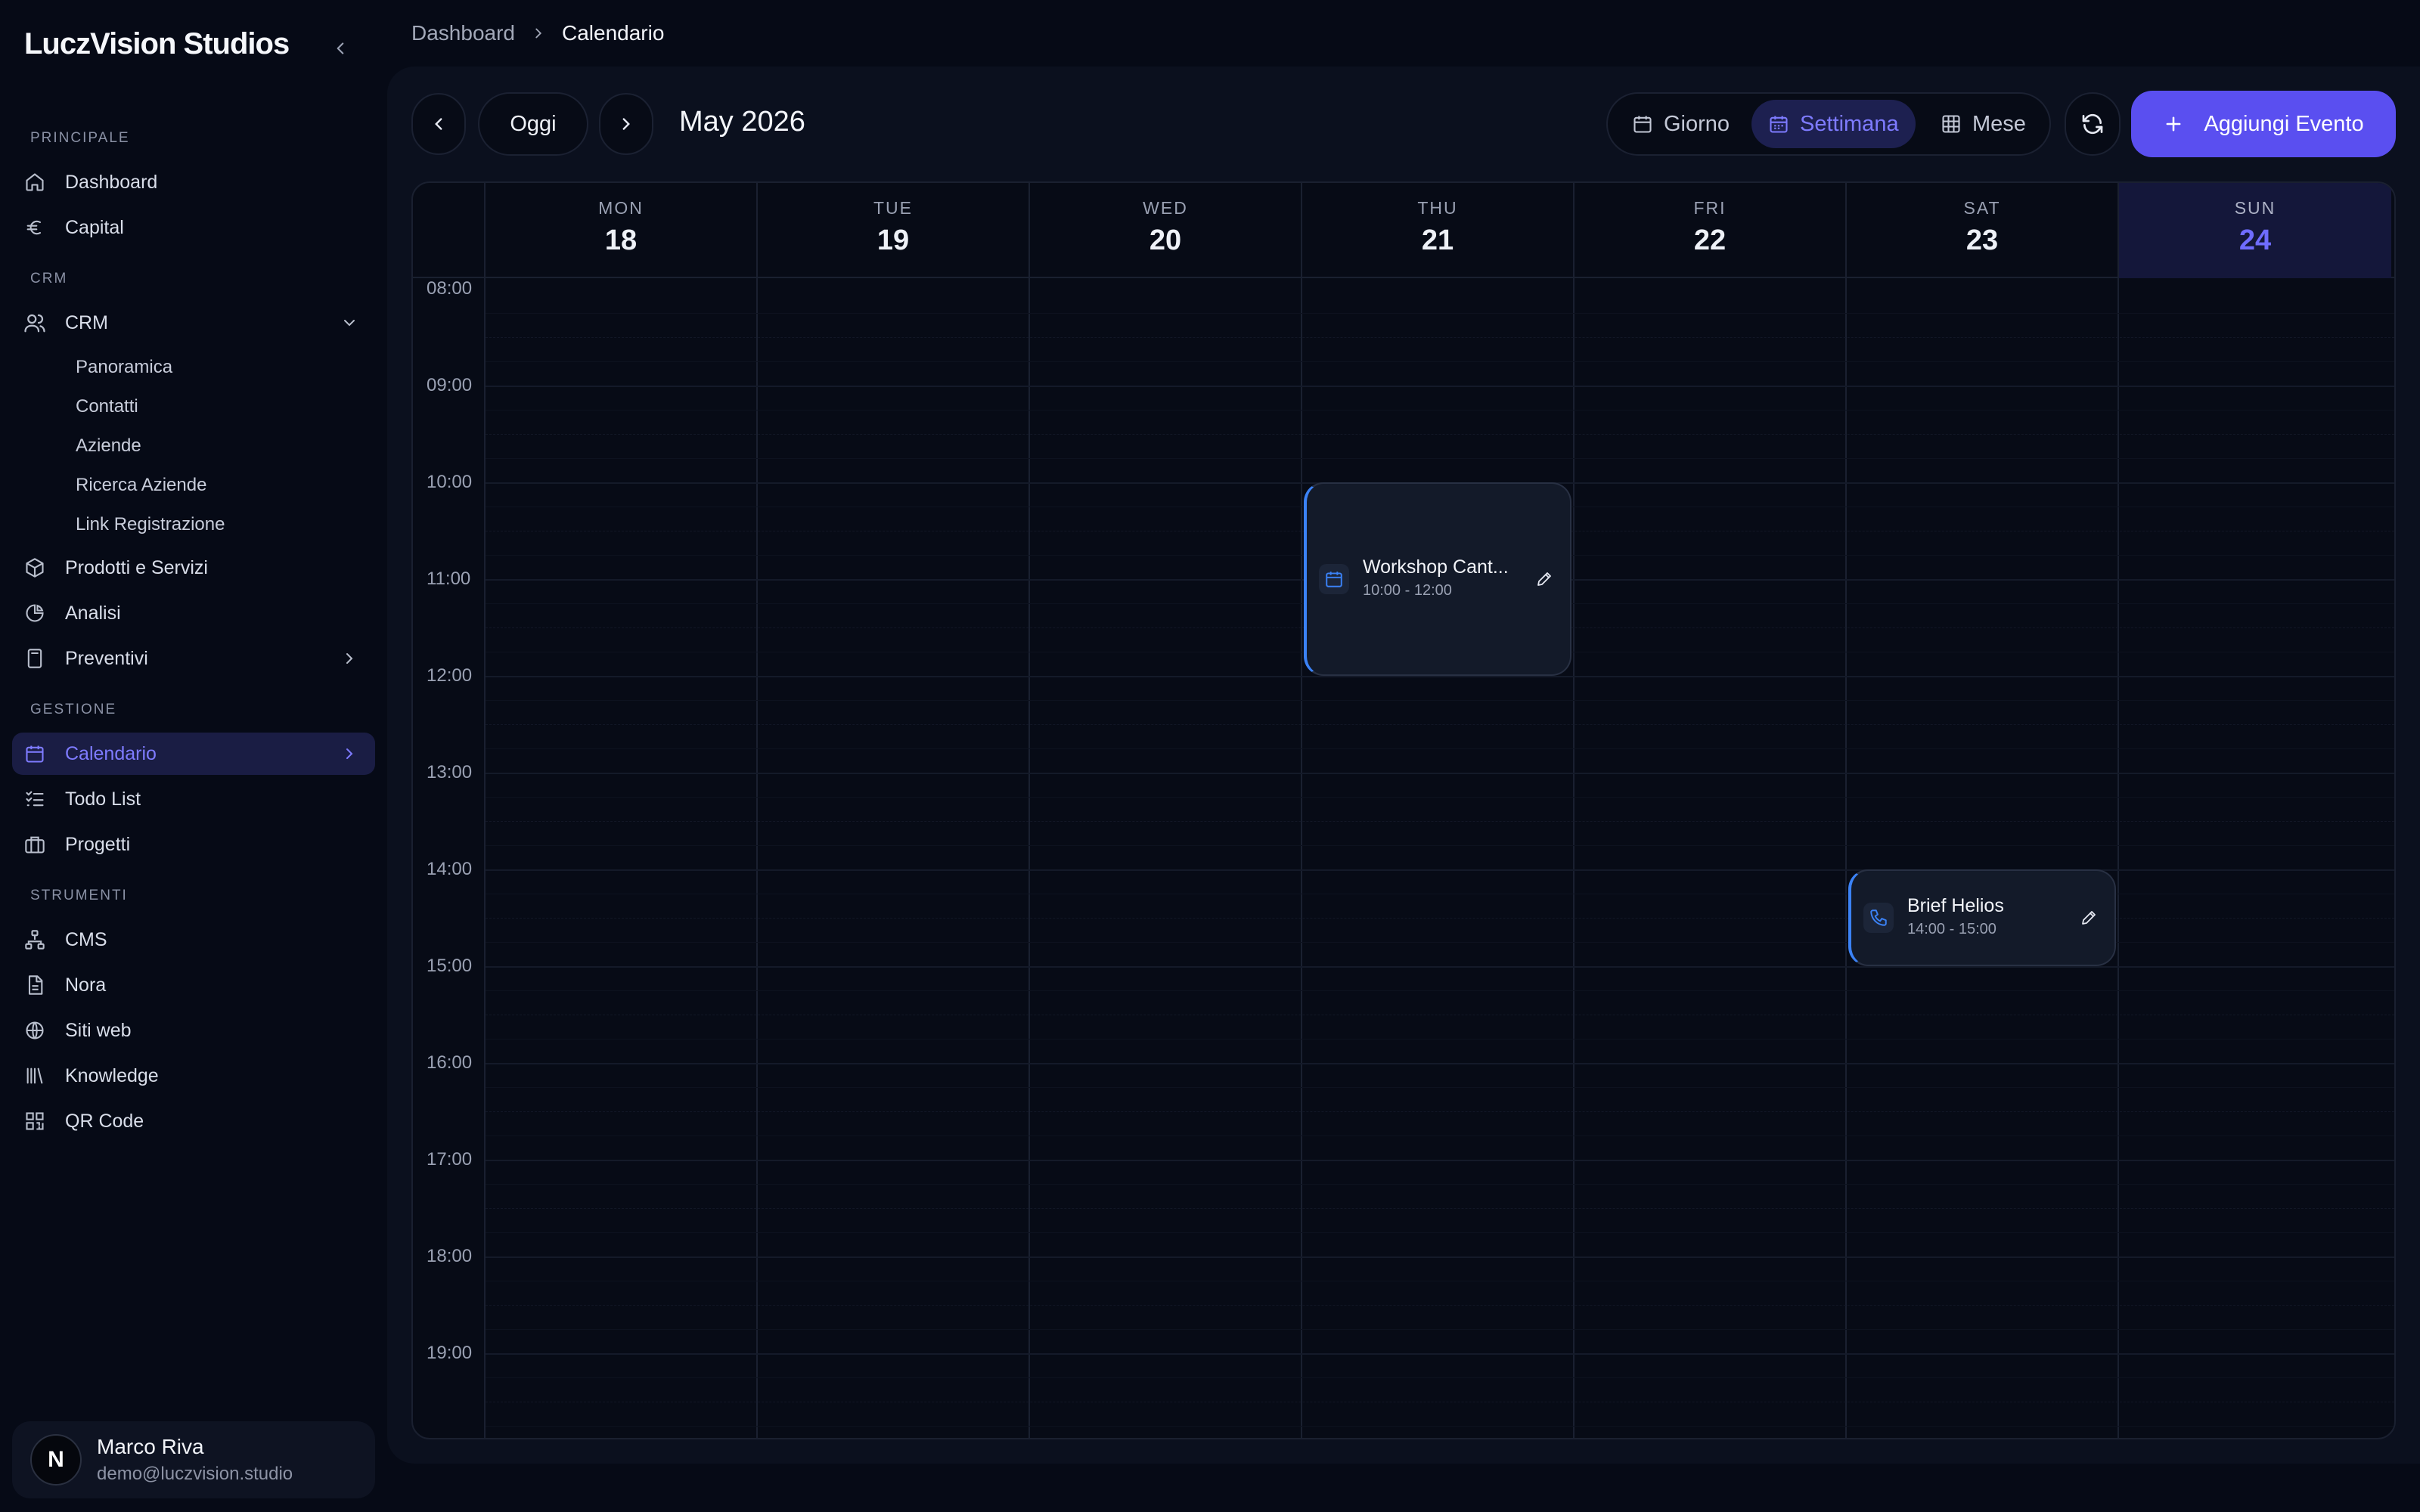 Image resolution: width=2420 pixels, height=1512 pixels. I want to click on view-switcher: Giorno Settimana Mese, so click(1828, 124).